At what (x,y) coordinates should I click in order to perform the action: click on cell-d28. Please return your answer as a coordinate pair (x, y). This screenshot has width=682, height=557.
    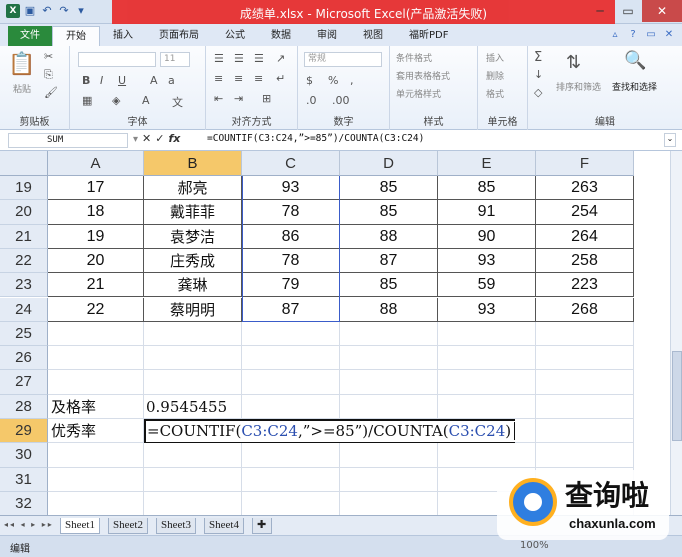
    Looking at the image, I should click on (389, 406).